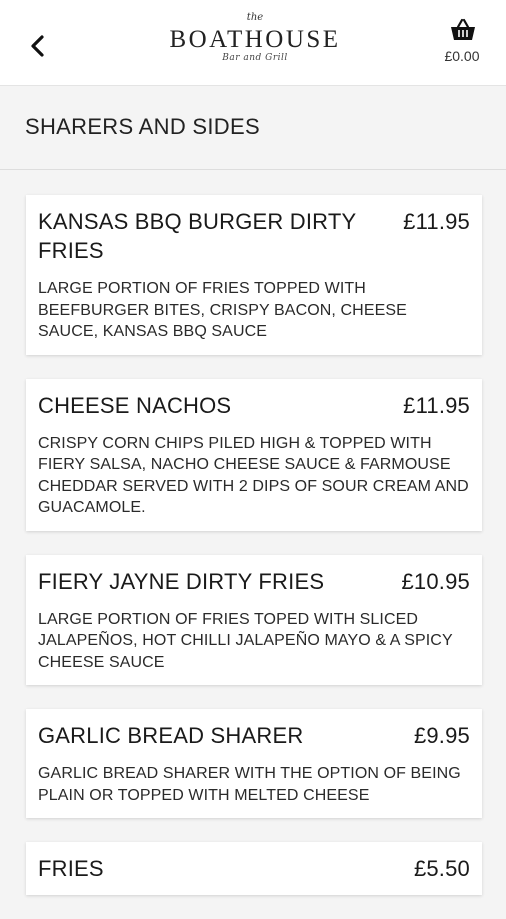 The height and width of the screenshot is (919, 506). I want to click on menu-item-name: FIERY JAYNE DIRTY FRIES, so click(181, 581).